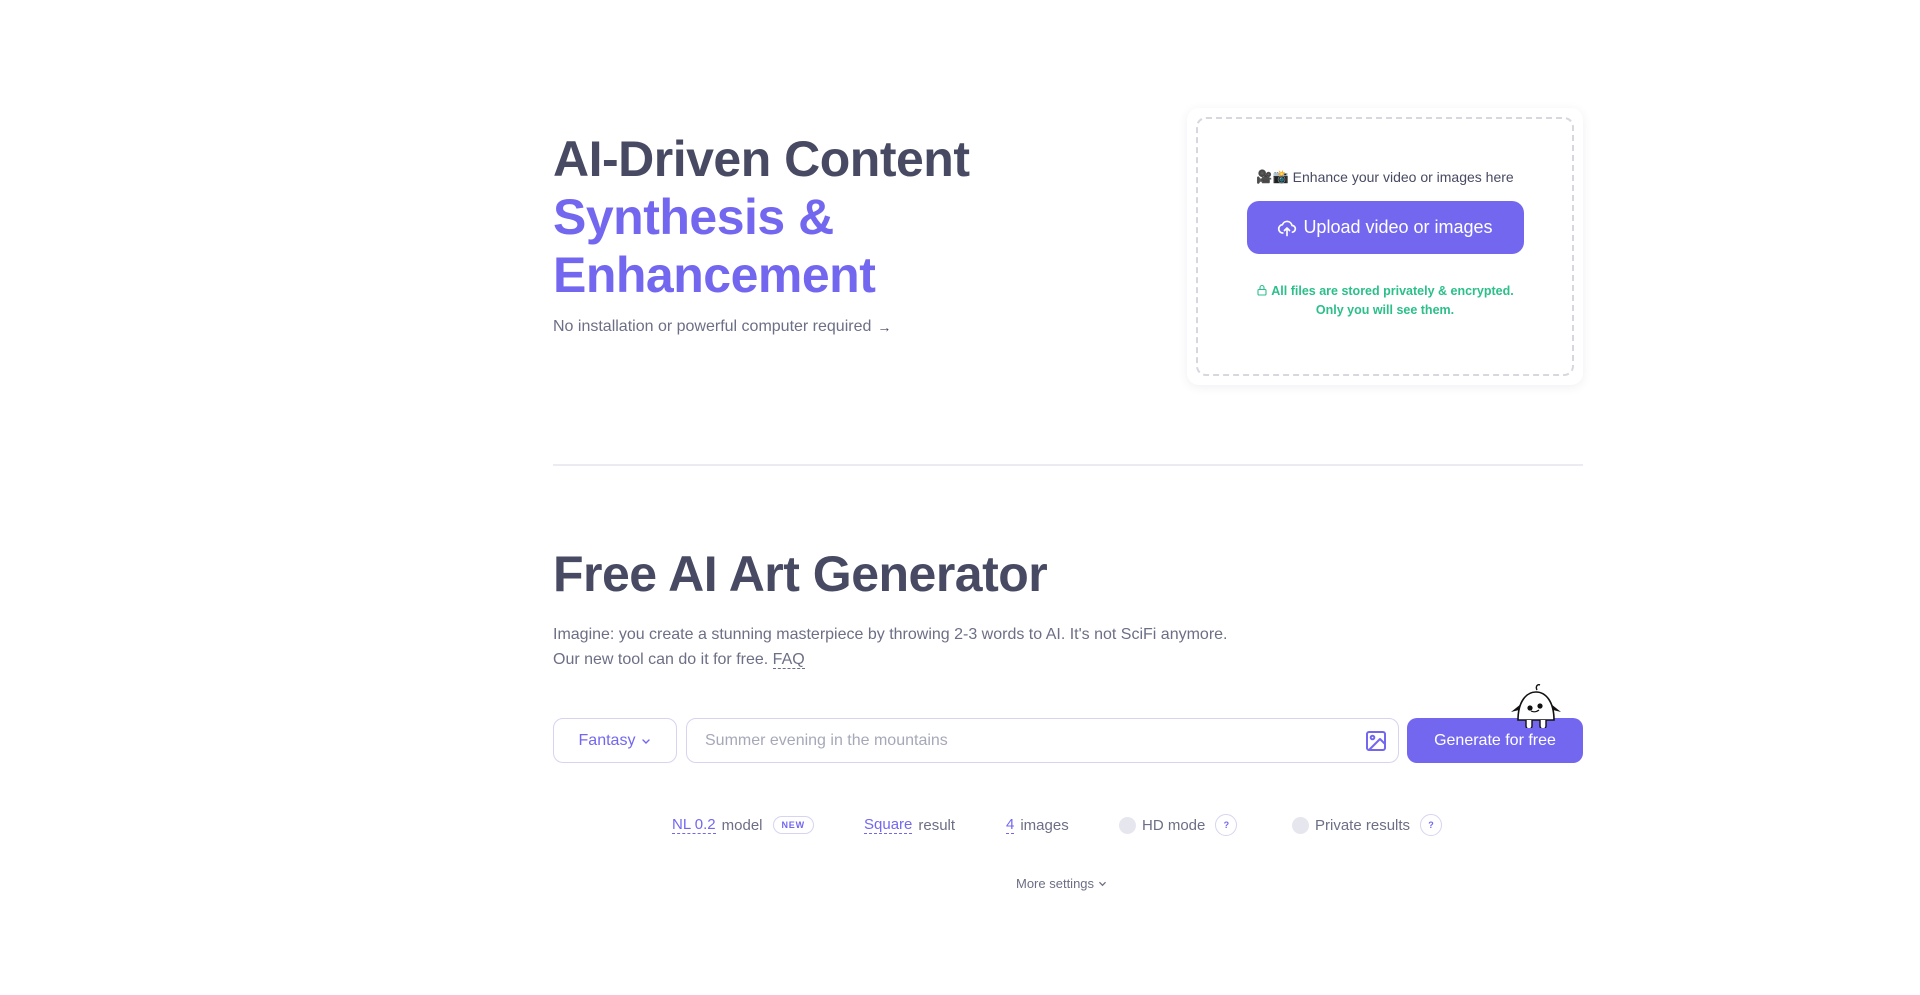 Image resolution: width=1920 pixels, height=995 pixels. Describe the element at coordinates (888, 825) in the screenshot. I see `aspect-select: Square` at that location.